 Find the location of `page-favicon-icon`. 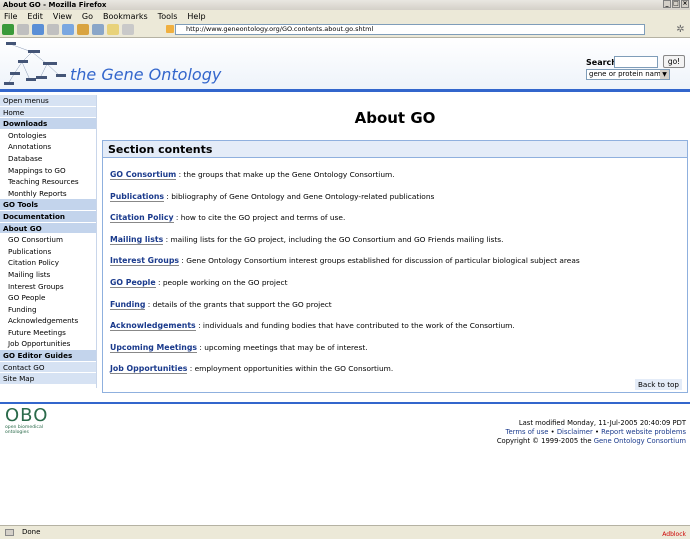

page-favicon-icon is located at coordinates (170, 29).